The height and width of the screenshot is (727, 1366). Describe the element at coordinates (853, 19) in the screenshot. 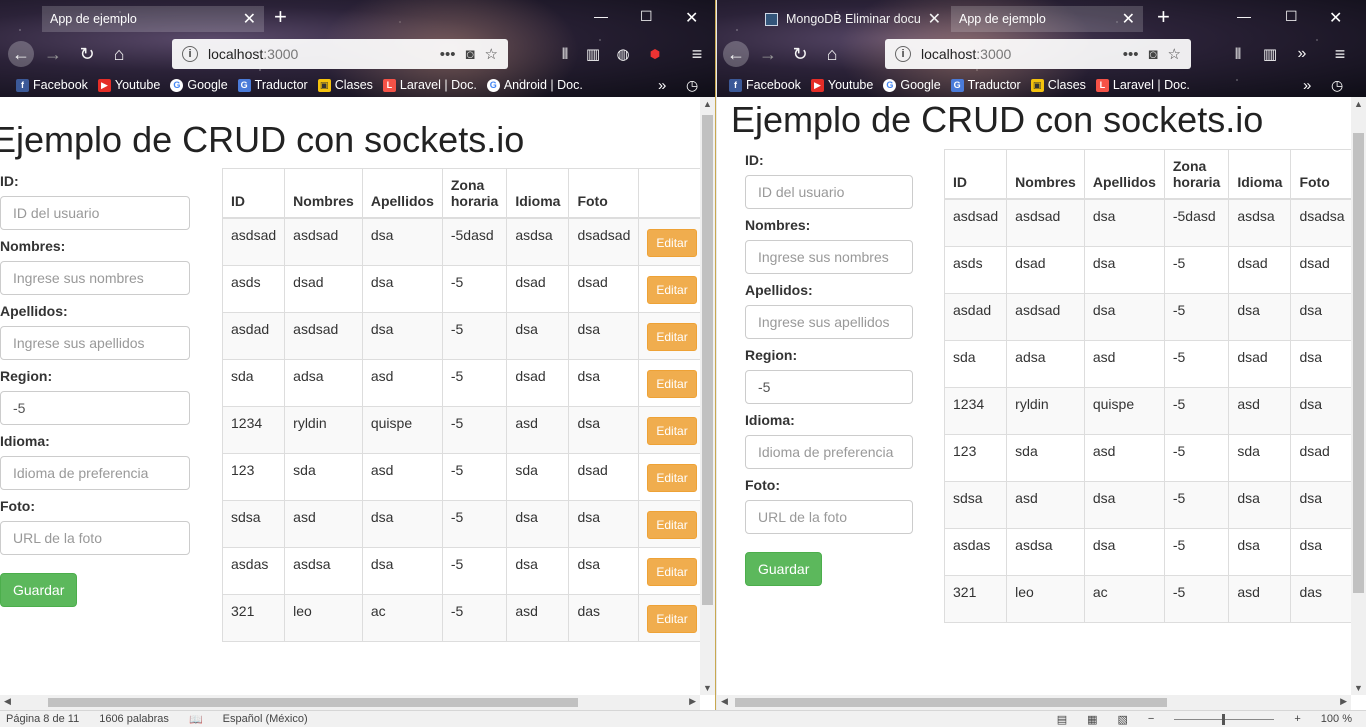

I see `tab-mongodb: MongoDB Eliminar docu ✕` at that location.